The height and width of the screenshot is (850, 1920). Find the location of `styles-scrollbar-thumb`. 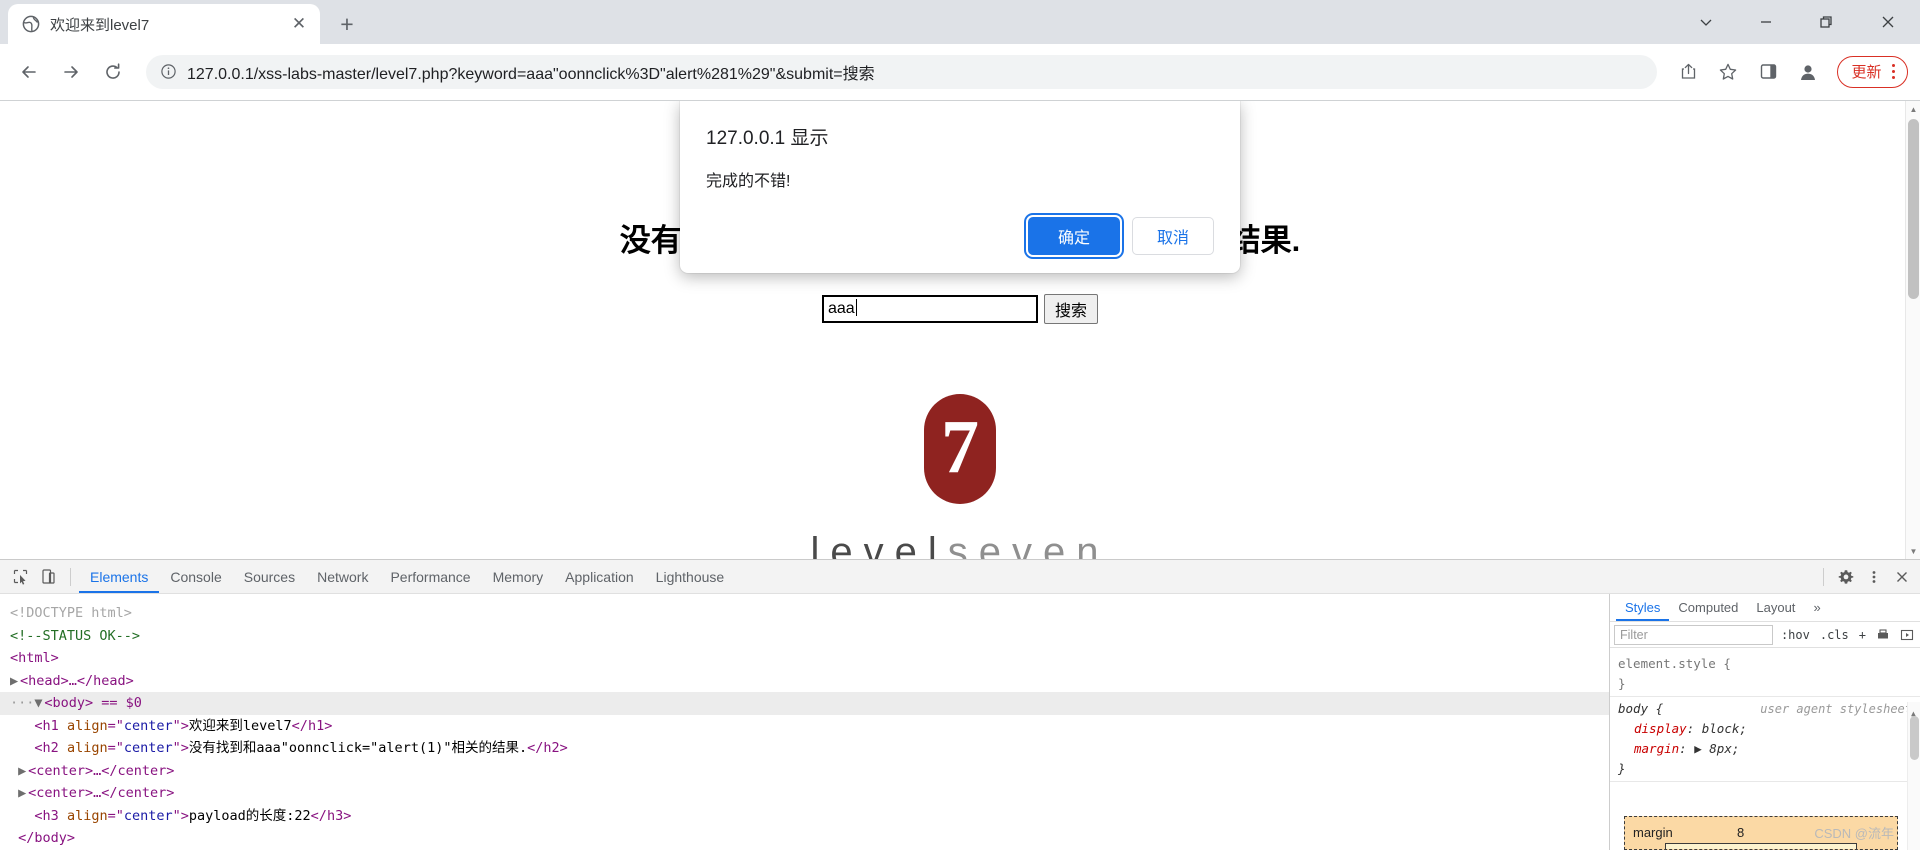

styles-scrollbar-thumb is located at coordinates (1914, 738).